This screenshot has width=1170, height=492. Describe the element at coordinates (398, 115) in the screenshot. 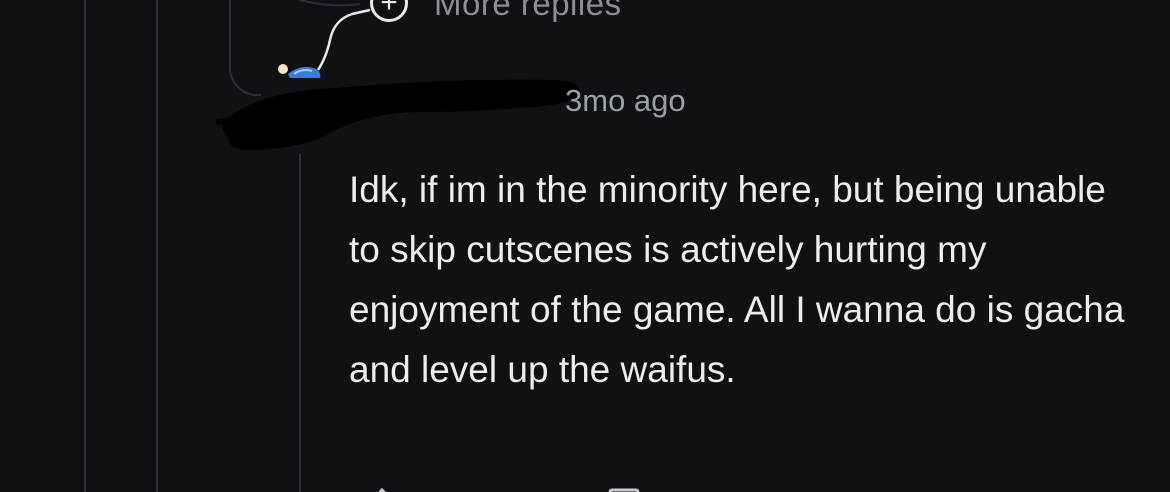

I see `redacted-username` at that location.